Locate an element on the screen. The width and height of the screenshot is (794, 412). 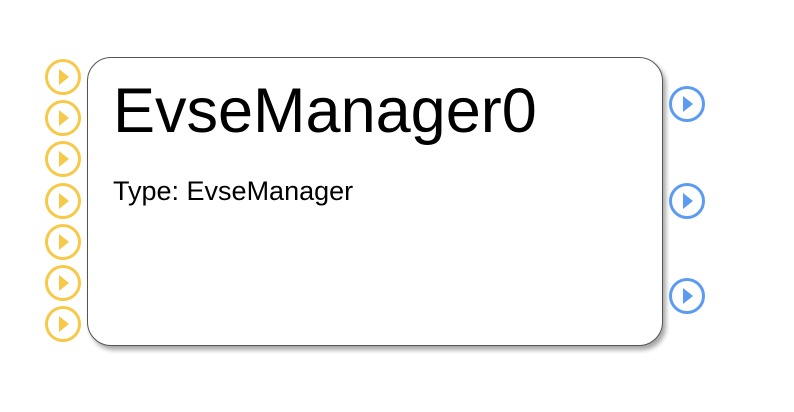
module-title: EvseManager0 is located at coordinates (325, 111).